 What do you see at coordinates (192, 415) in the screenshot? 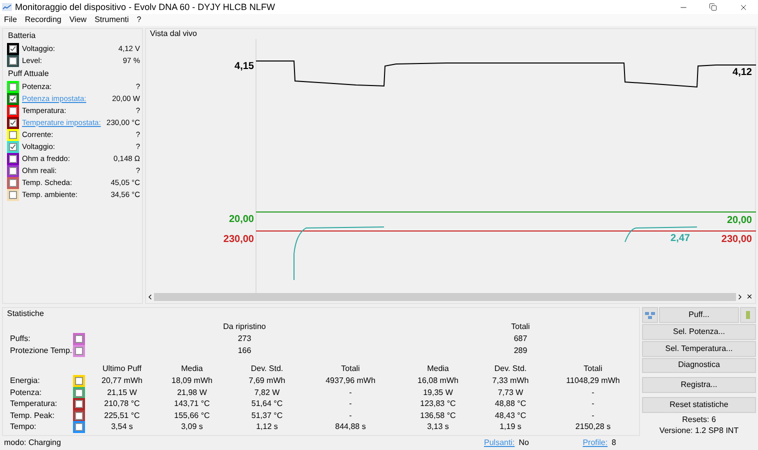
I see `table-cell-text: 155,66 °C` at bounding box center [192, 415].